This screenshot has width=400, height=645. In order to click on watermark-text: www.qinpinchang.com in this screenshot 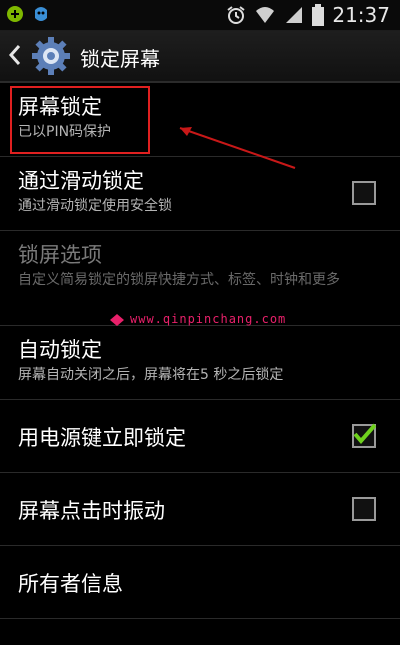, I will do `click(208, 319)`.